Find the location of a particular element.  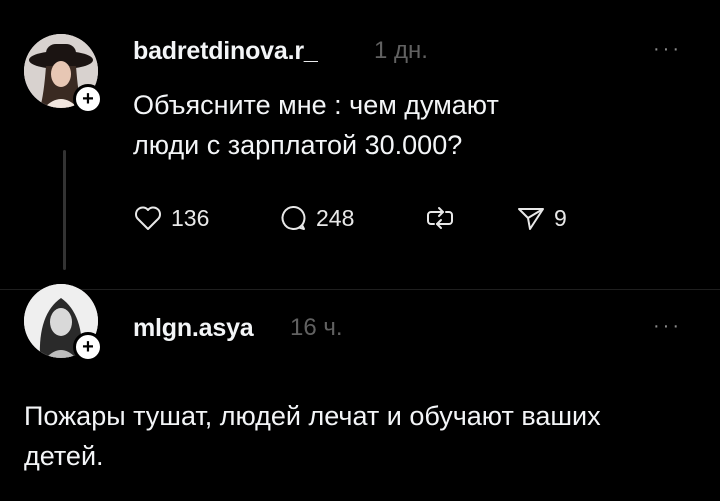

repost-icon is located at coordinates (440, 218).